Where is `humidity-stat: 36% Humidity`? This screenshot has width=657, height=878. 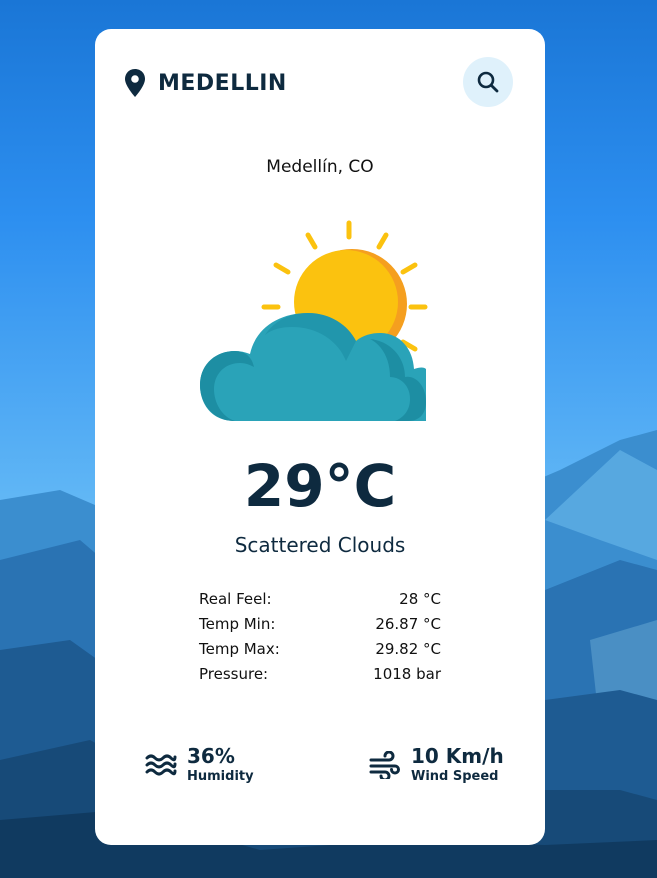
humidity-stat: 36% Humidity is located at coordinates (199, 764).